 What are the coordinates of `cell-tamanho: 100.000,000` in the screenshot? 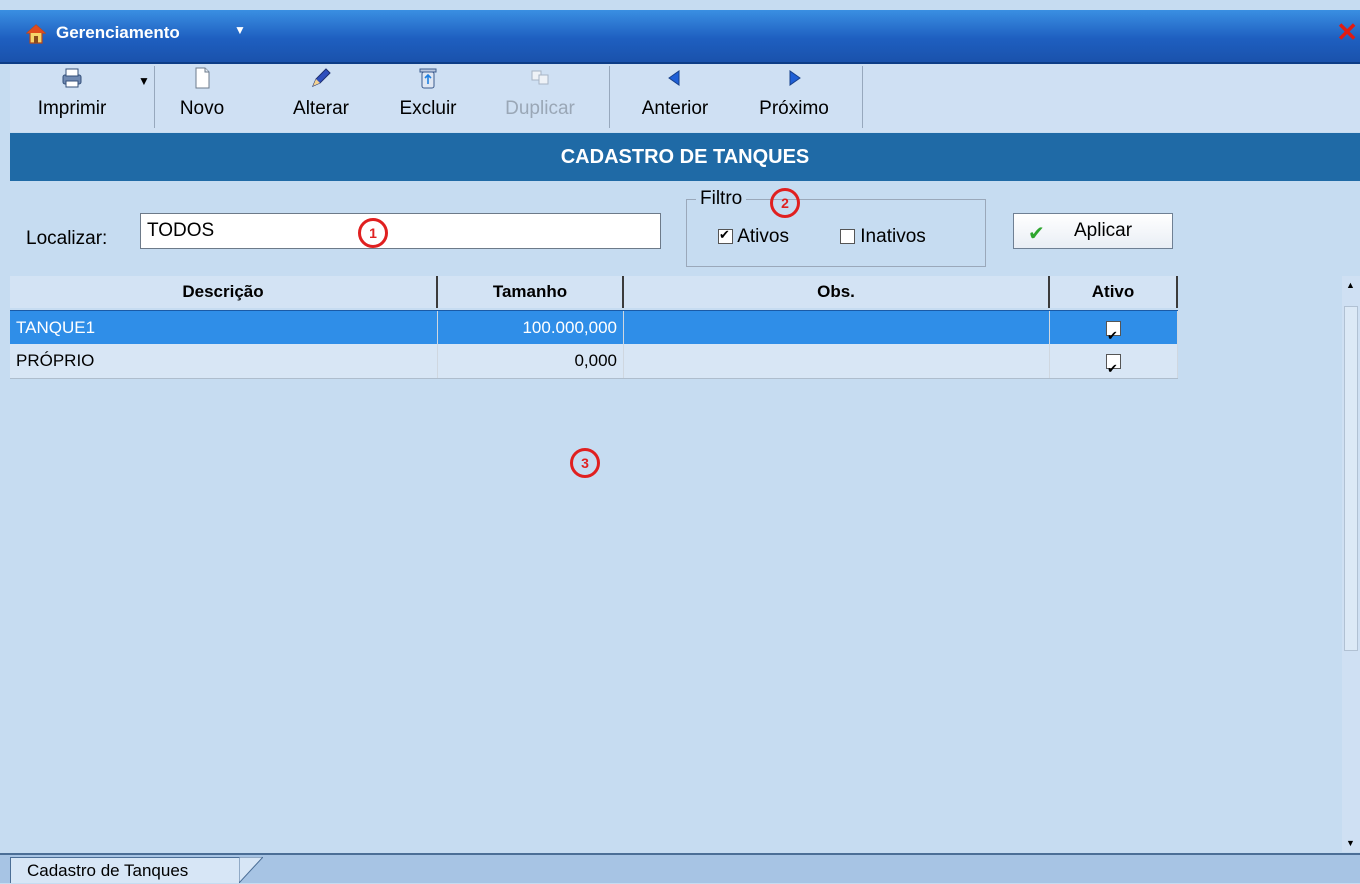 It's located at (531, 328).